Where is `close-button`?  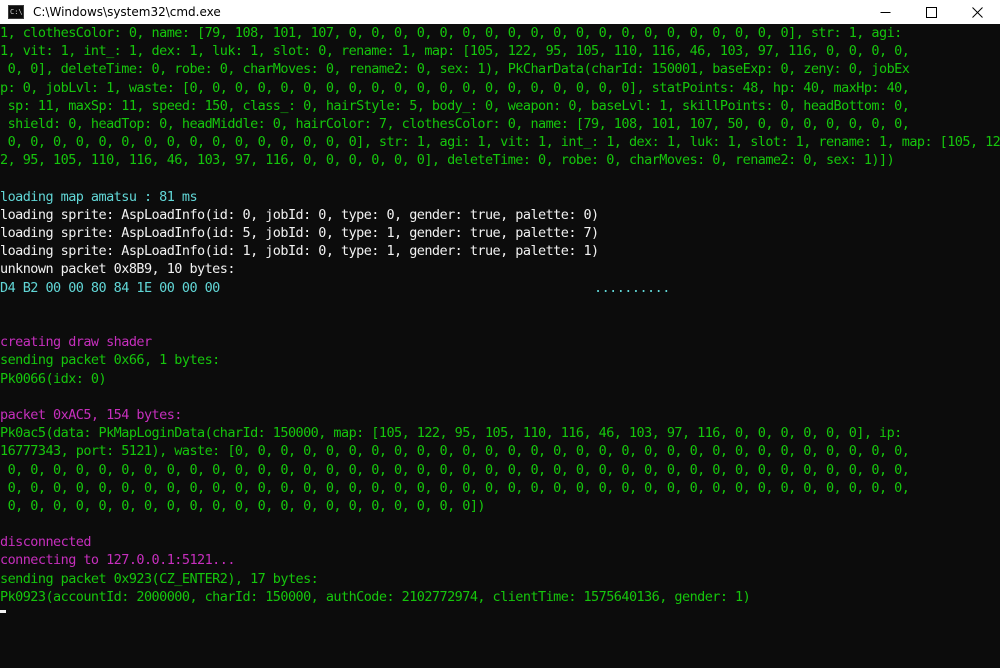 close-button is located at coordinates (977, 12).